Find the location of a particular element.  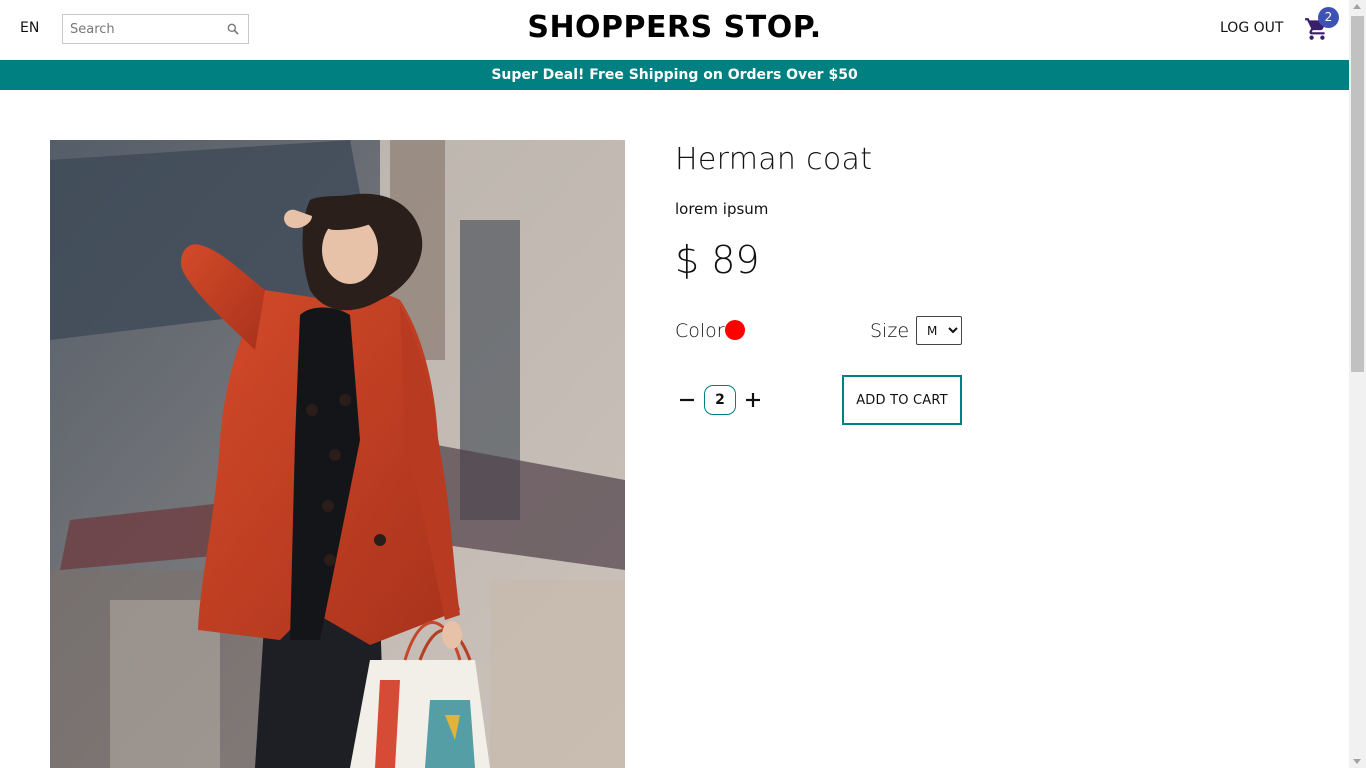

product-title: Herman coat is located at coordinates (774, 159).